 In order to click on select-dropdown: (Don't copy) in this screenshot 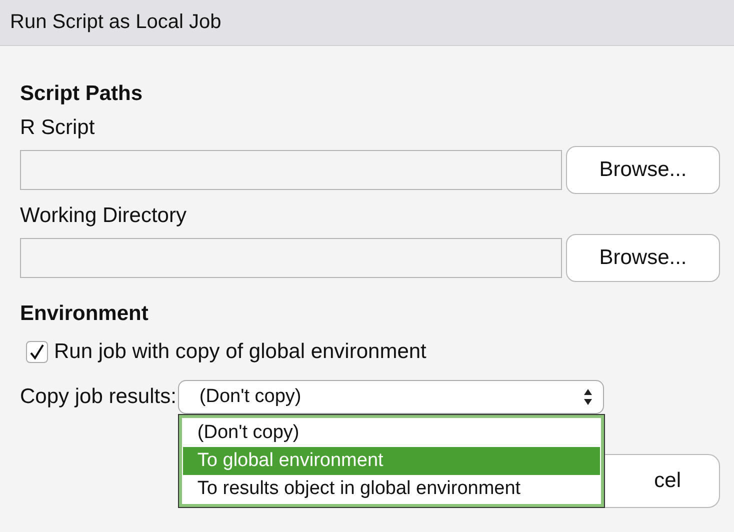, I will do `click(391, 397)`.